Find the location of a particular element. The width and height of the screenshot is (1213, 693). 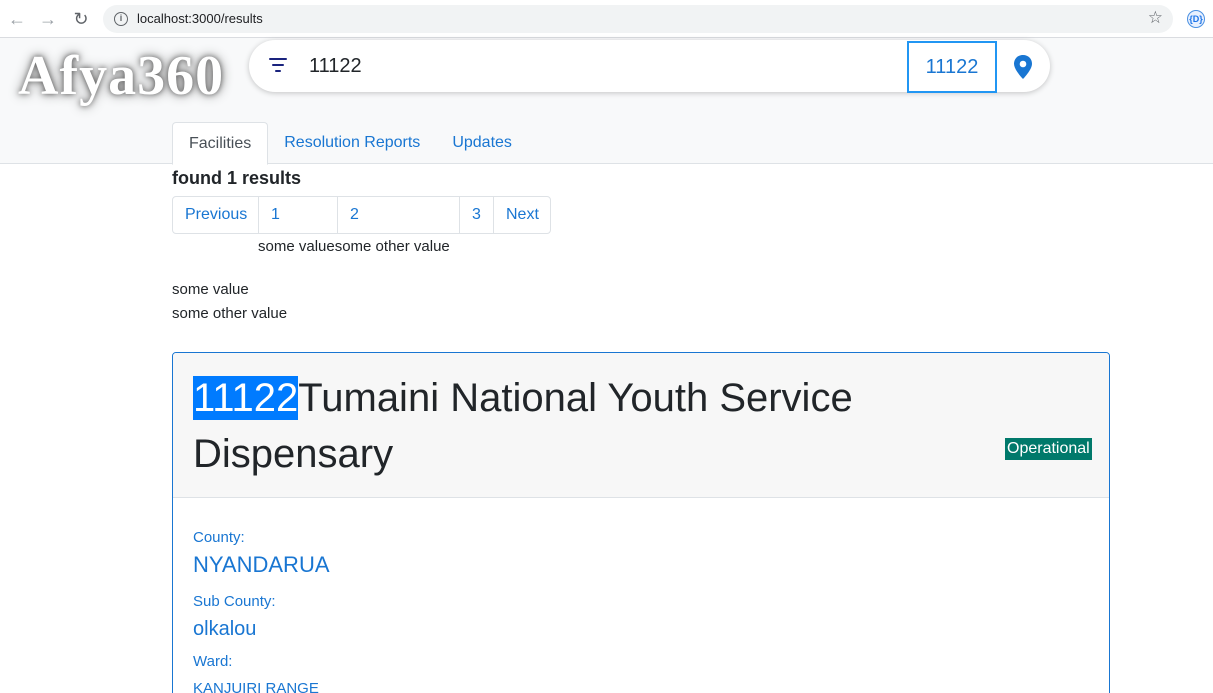

pagination-previous: Previous is located at coordinates (216, 215).